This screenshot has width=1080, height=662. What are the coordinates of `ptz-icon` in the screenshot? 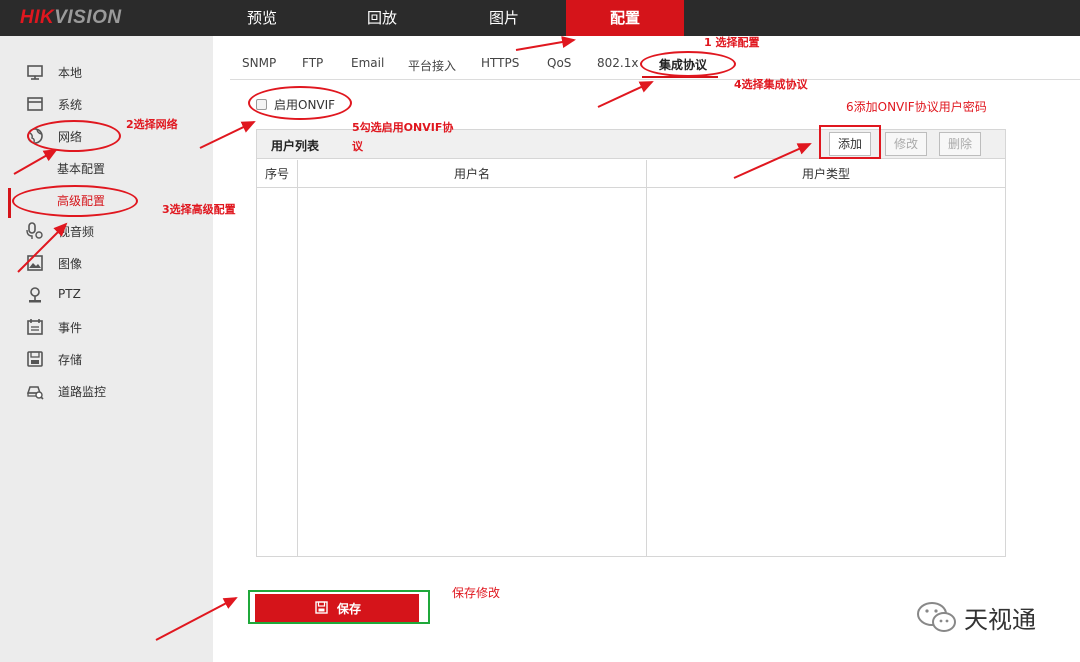 It's located at (35, 295).